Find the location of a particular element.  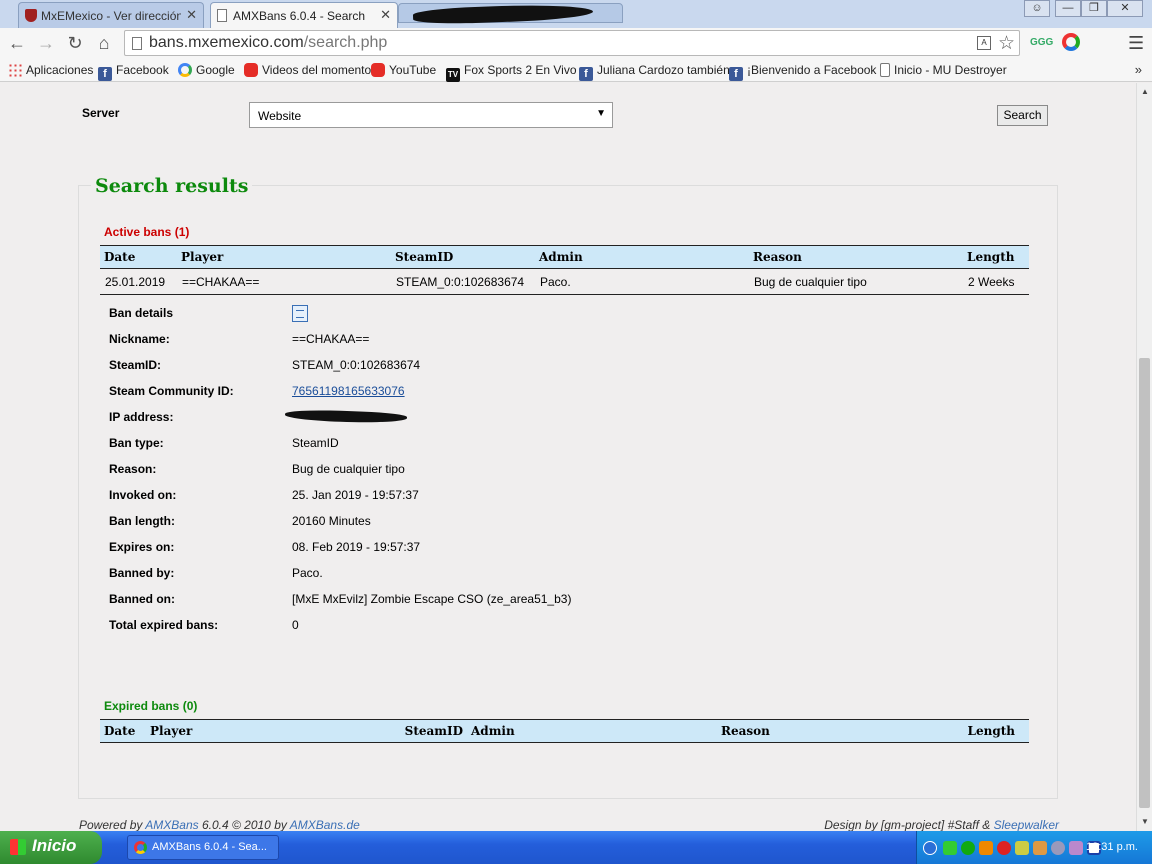

detail-value: 08. Feb 2019 - 19:57:37 is located at coordinates (356, 547).